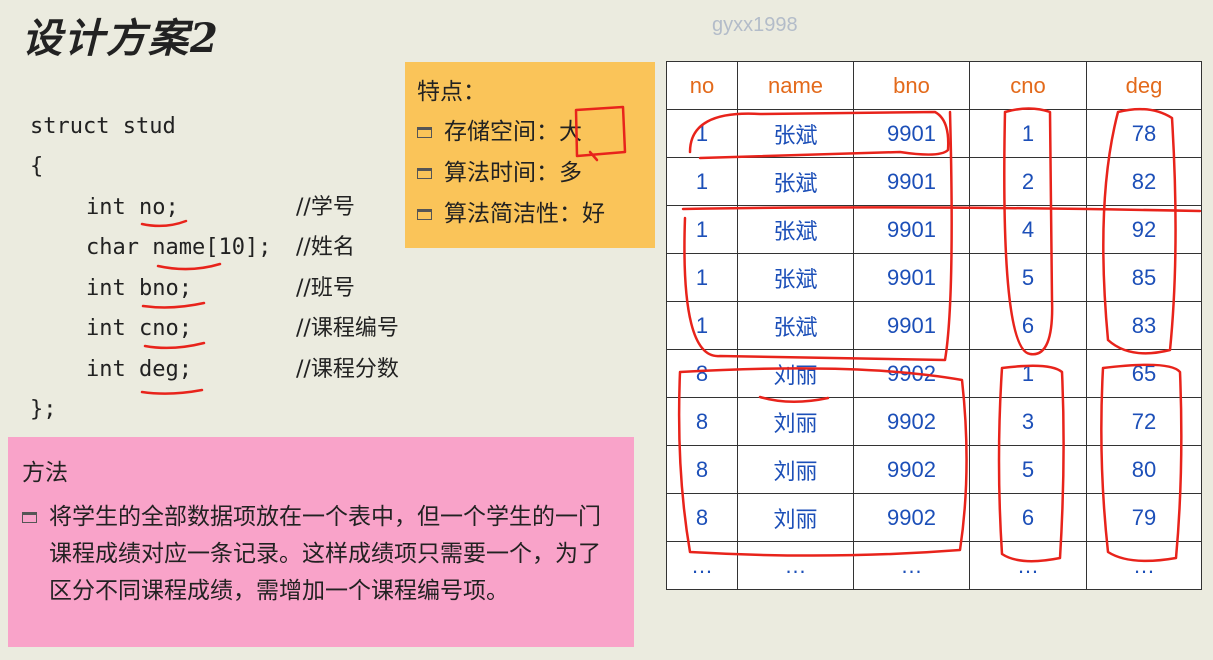 The height and width of the screenshot is (660, 1213). Describe the element at coordinates (1144, 277) in the screenshot. I see `table-cell: 85` at that location.